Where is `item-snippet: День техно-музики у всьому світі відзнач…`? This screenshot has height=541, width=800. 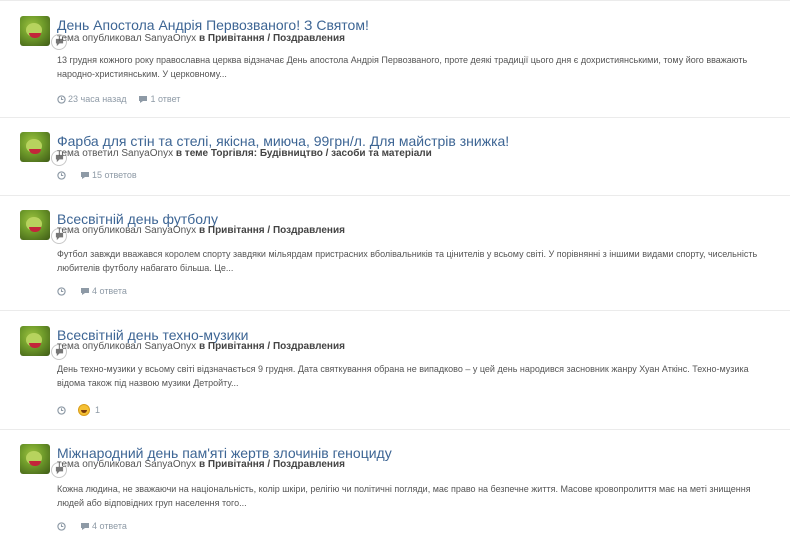 item-snippet: День техно-музики у всьому світі відзнач… is located at coordinates (403, 376).